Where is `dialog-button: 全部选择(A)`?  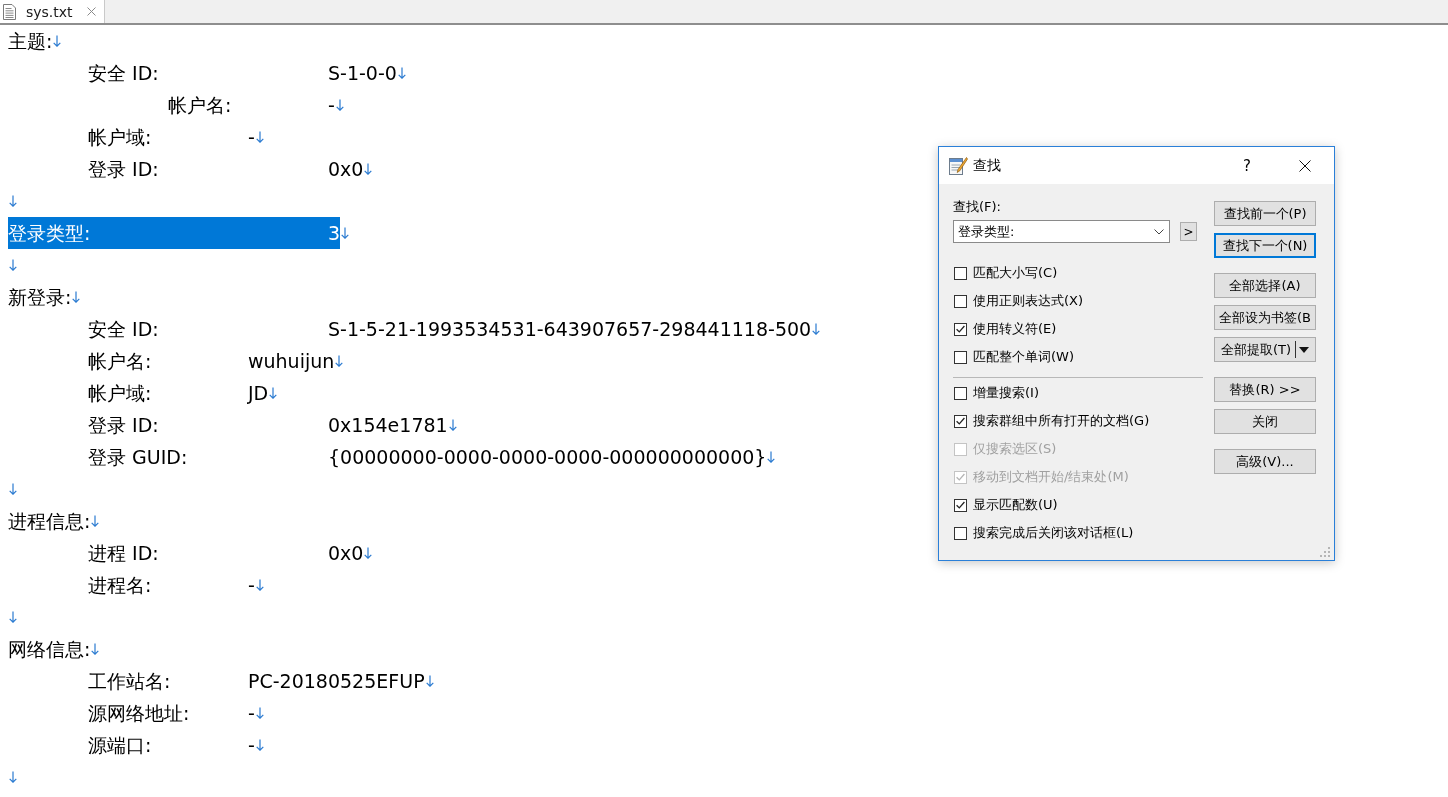 dialog-button: 全部选择(A) is located at coordinates (1265, 285).